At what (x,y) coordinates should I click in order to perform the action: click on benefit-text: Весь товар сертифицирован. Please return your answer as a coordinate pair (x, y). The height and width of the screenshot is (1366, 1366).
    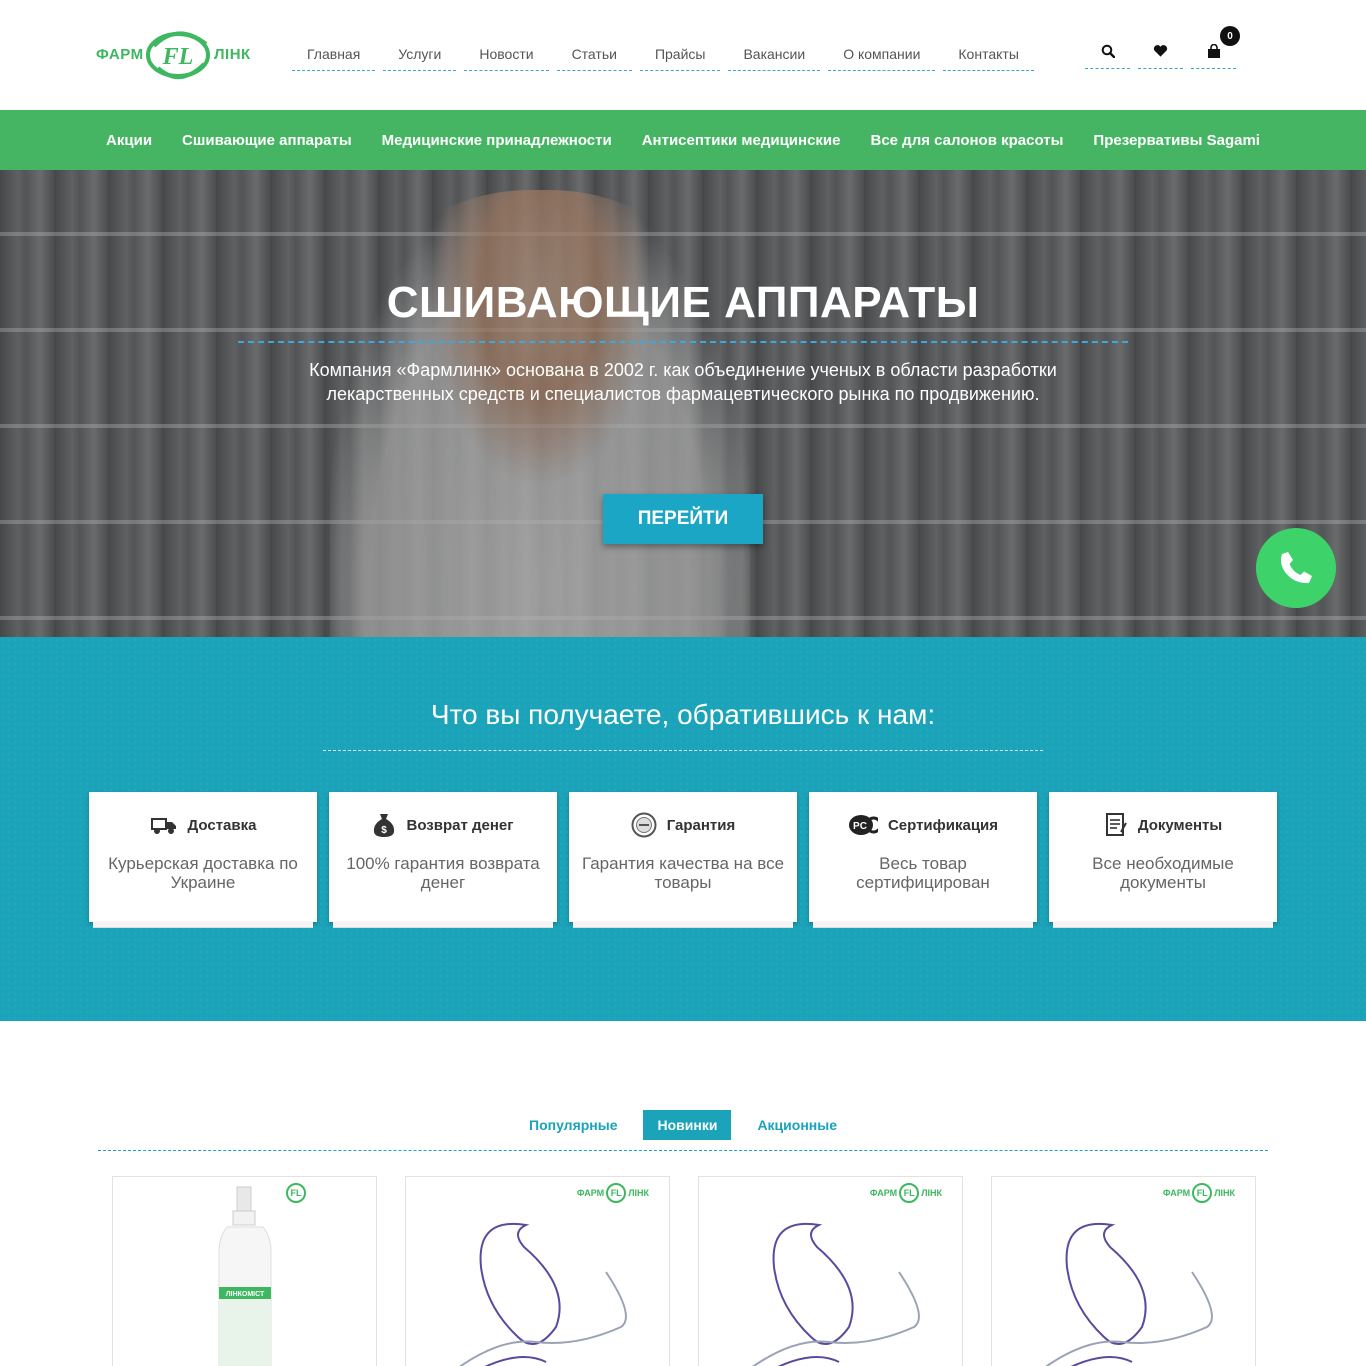
    Looking at the image, I should click on (923, 873).